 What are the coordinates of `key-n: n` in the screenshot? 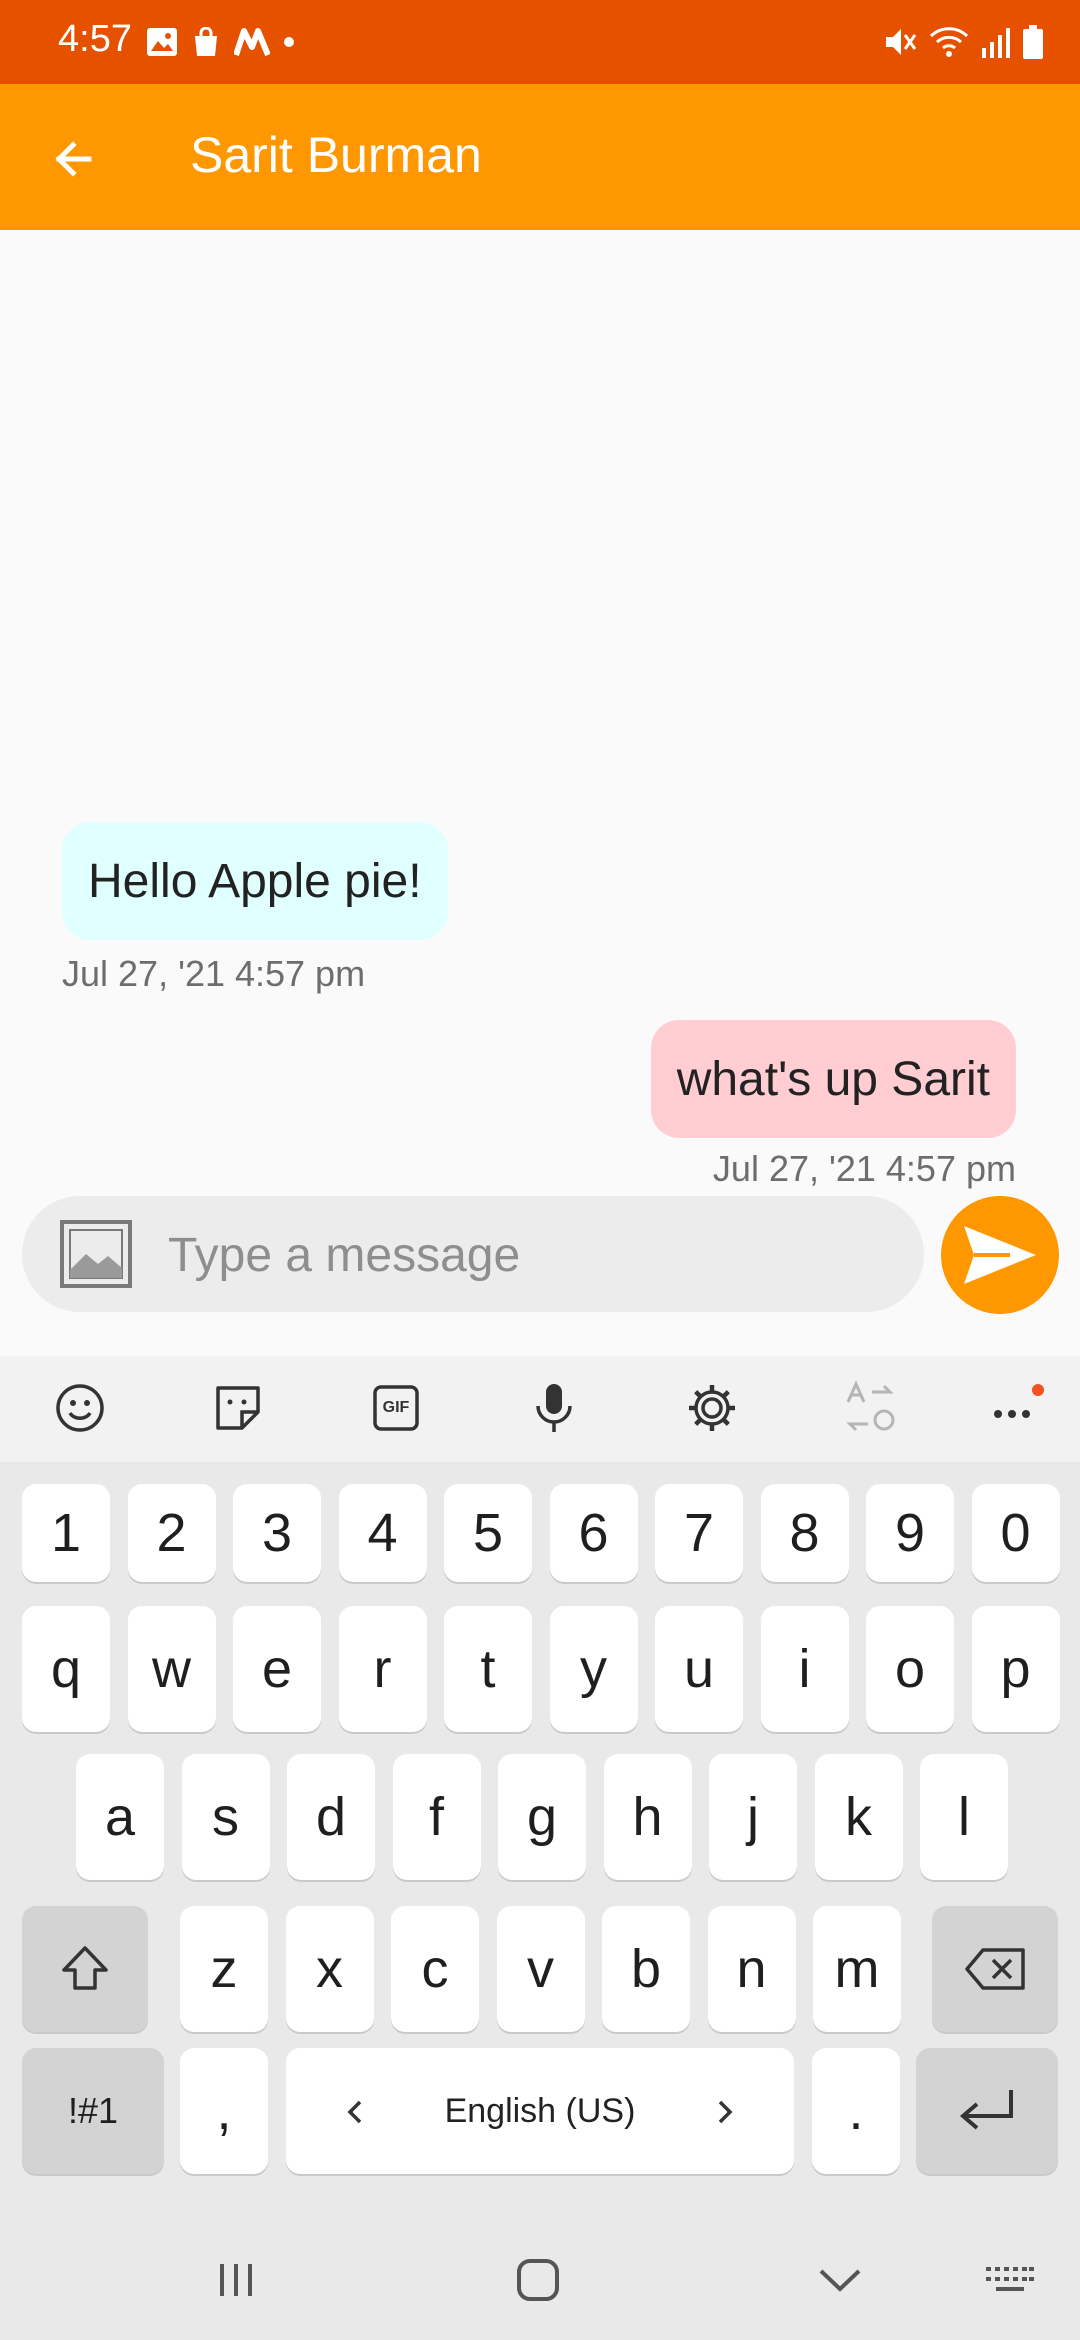 It's located at (751, 1969).